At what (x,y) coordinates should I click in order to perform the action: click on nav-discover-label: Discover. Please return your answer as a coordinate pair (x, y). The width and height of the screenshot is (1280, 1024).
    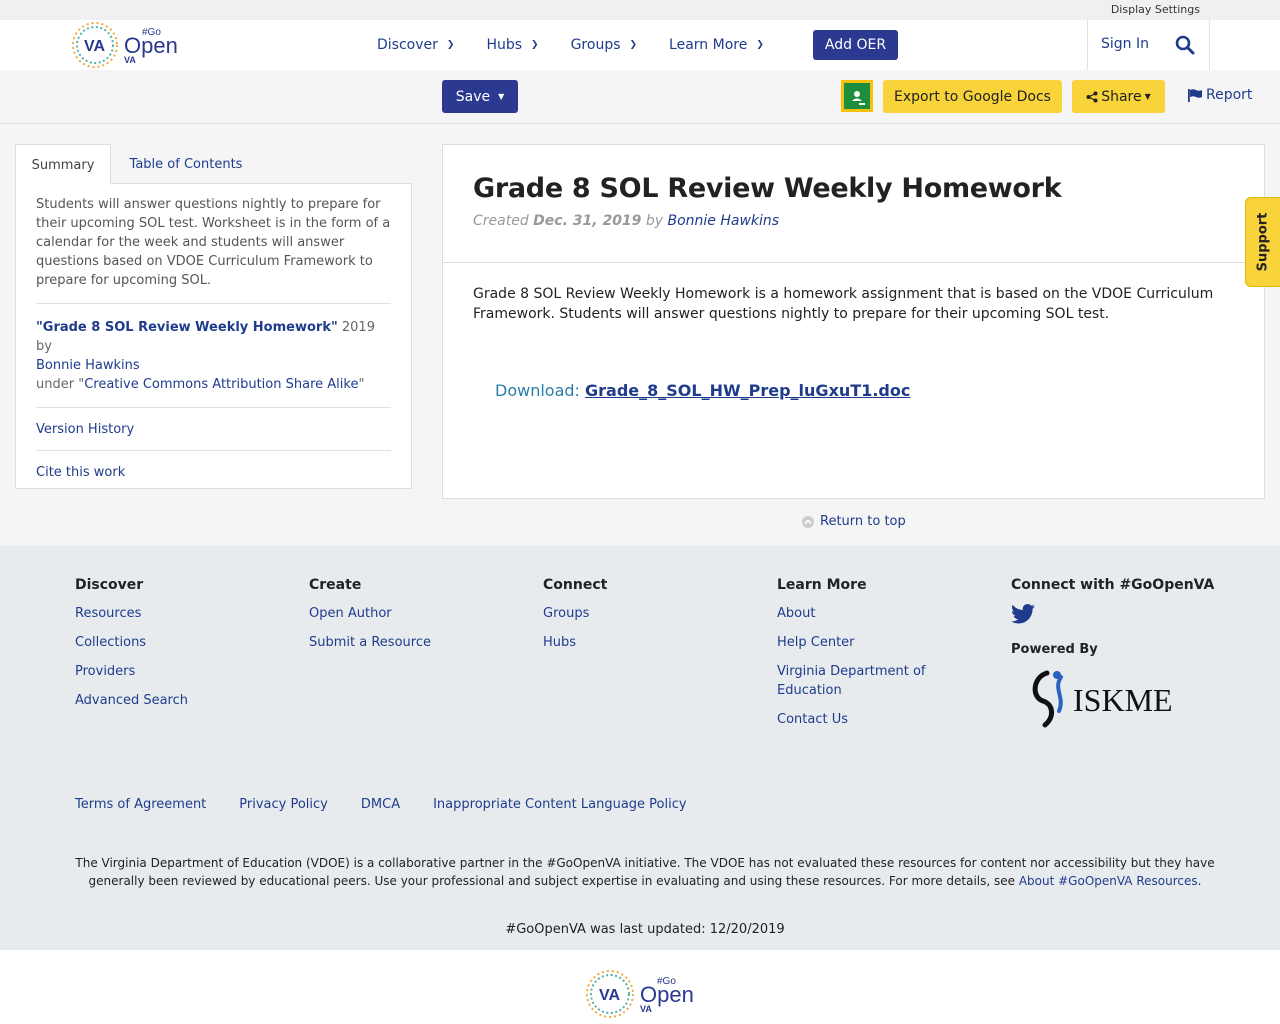
    Looking at the image, I should click on (407, 45).